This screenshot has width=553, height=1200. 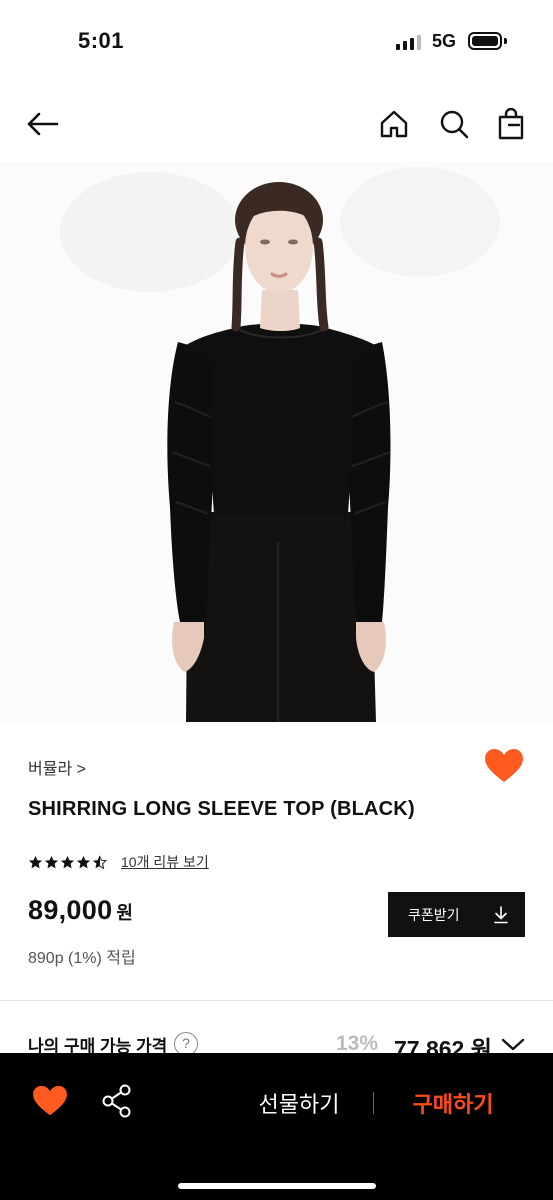 I want to click on buy-button: 구매하기, so click(x=453, y=1103).